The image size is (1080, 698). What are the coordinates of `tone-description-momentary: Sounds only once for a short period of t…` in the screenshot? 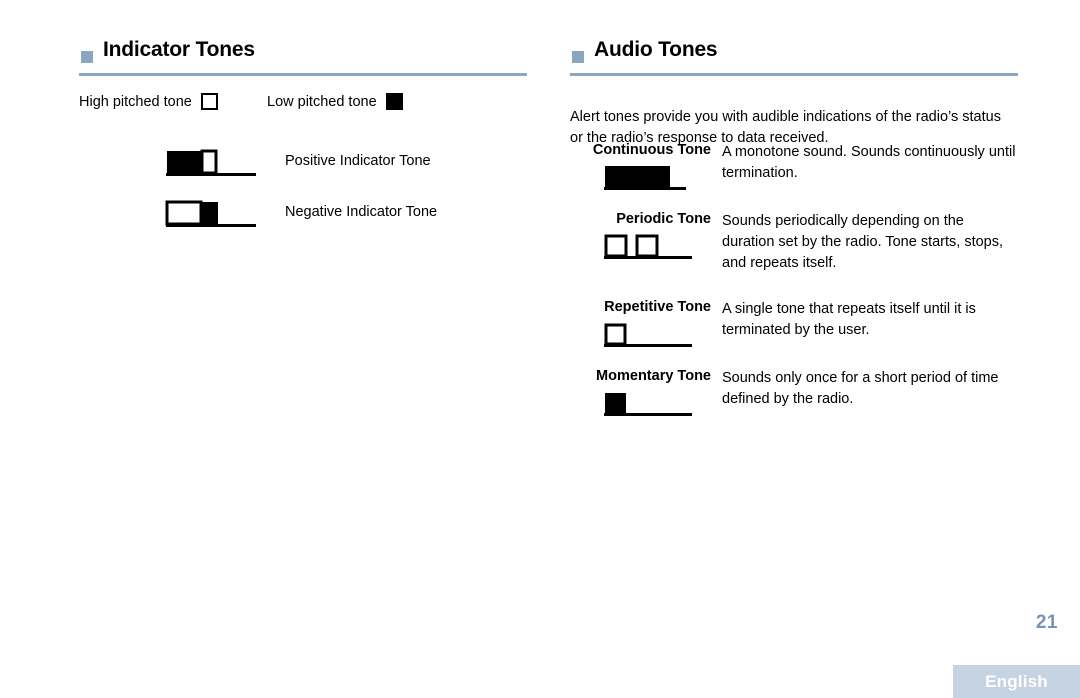 It's located at (860, 388).